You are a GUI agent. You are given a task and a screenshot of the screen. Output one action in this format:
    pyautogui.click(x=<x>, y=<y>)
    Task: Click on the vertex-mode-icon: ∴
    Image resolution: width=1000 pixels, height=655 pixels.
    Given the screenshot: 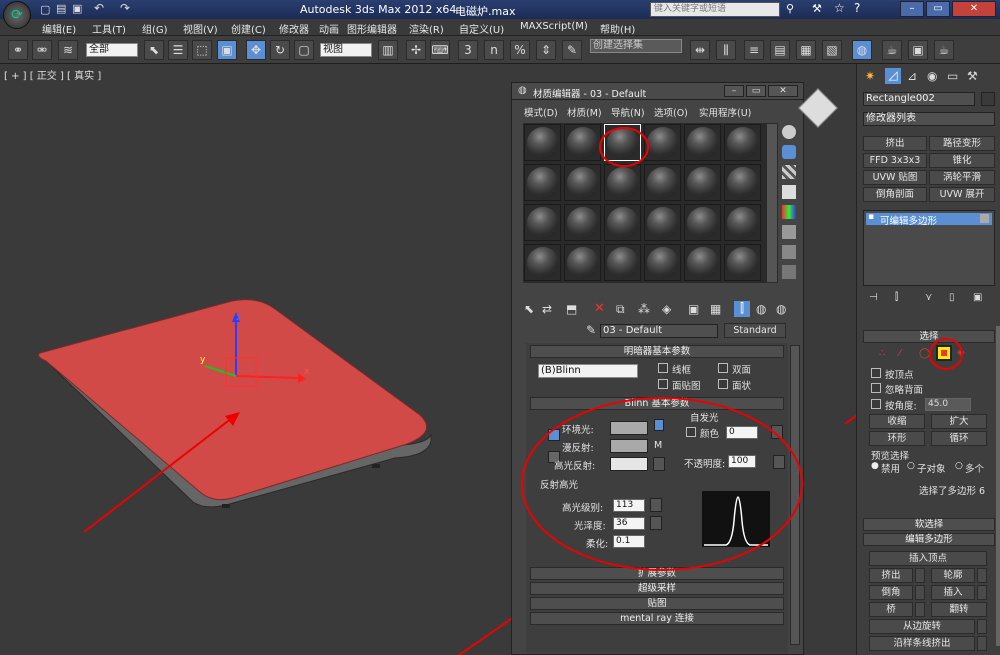 What is the action you would take?
    pyautogui.click(x=882, y=353)
    